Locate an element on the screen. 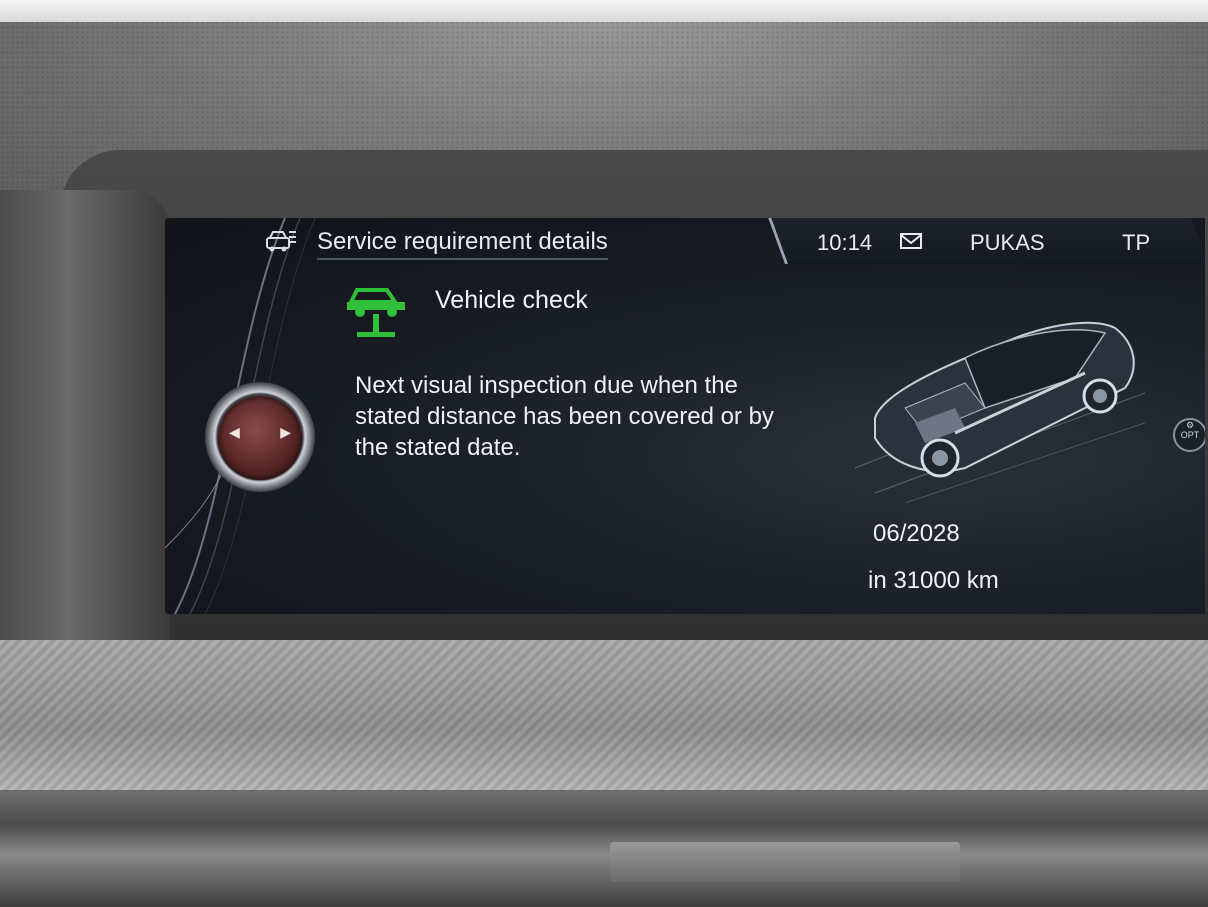  left-arrow-icon: ◀ is located at coordinates (234, 432).